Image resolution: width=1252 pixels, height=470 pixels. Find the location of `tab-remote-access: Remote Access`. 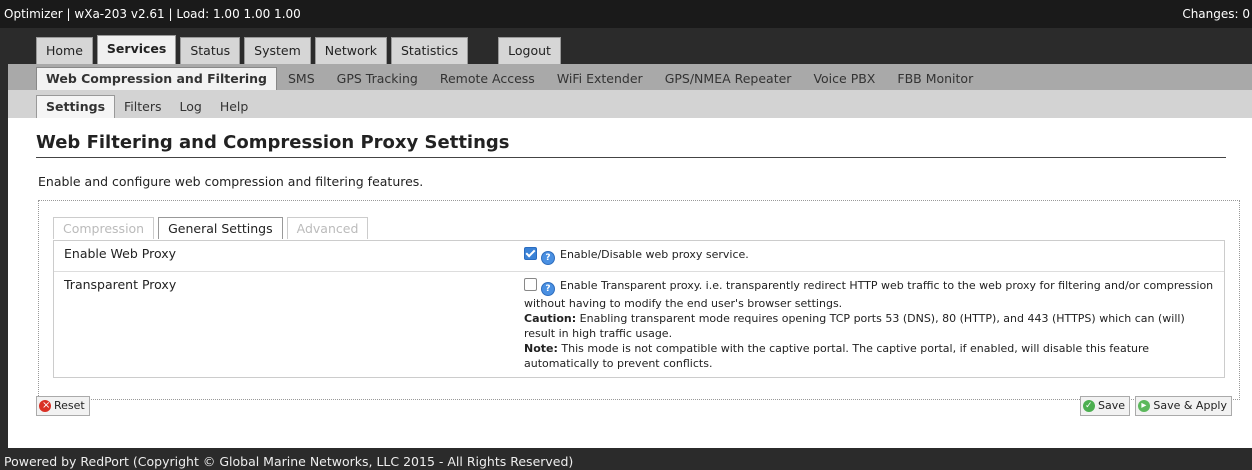

tab-remote-access: Remote Access is located at coordinates (487, 79).